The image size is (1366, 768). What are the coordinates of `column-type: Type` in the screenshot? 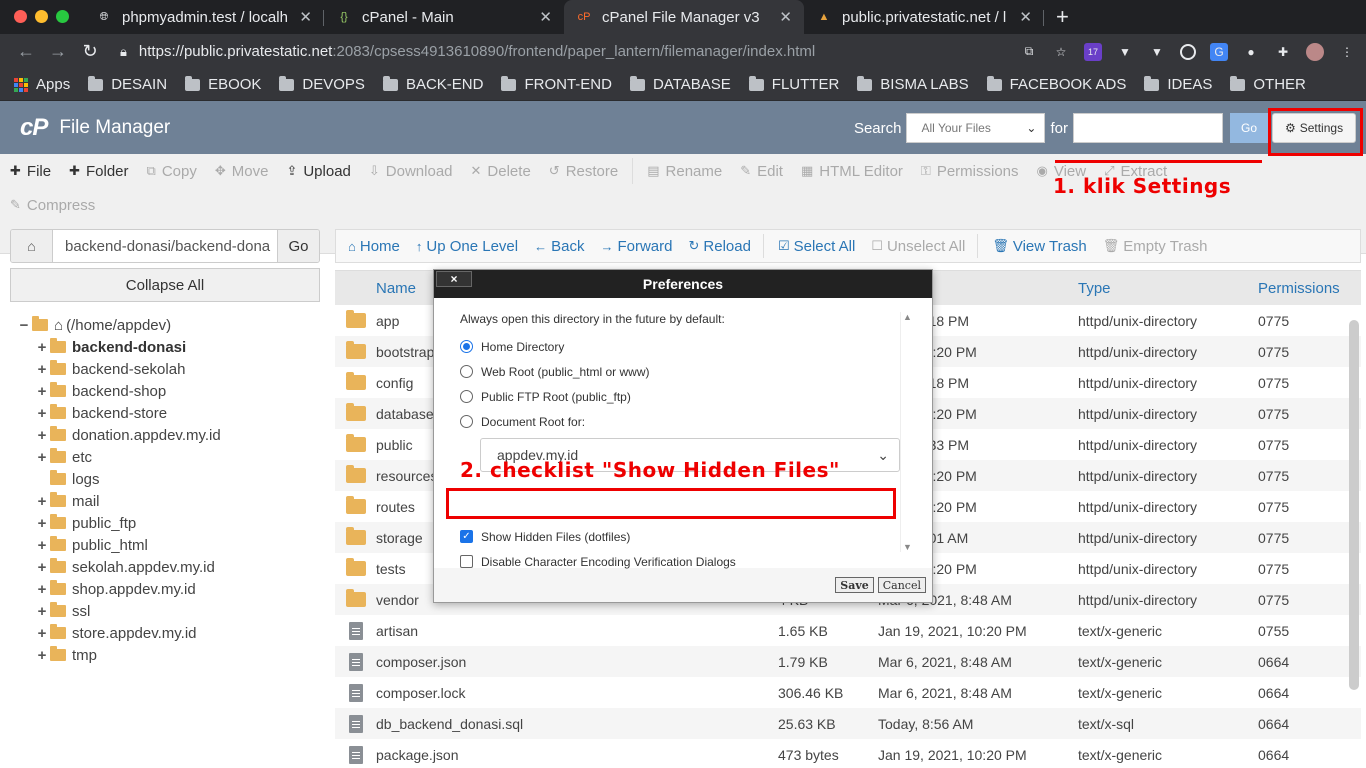 It's located at (1168, 288).